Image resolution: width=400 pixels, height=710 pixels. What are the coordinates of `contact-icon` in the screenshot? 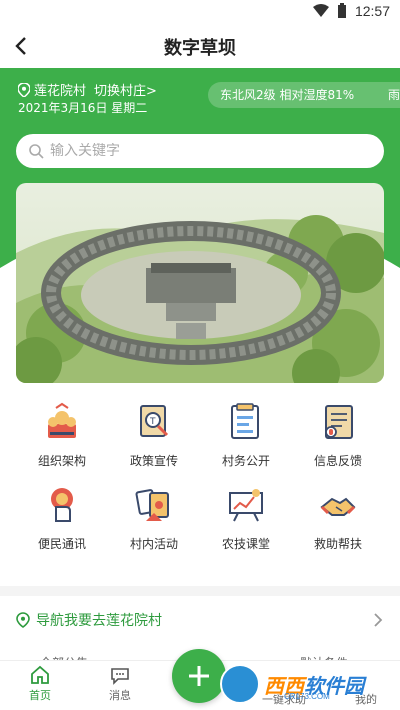 It's located at (62, 505).